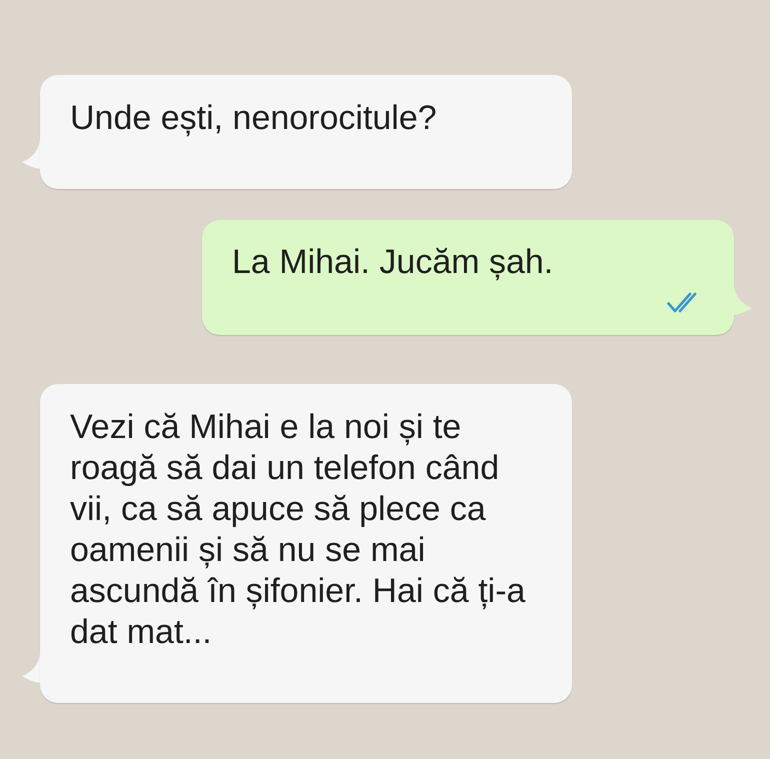  Describe the element at coordinates (393, 262) in the screenshot. I see `message-text: La Mihai. Jucăm șah.` at that location.